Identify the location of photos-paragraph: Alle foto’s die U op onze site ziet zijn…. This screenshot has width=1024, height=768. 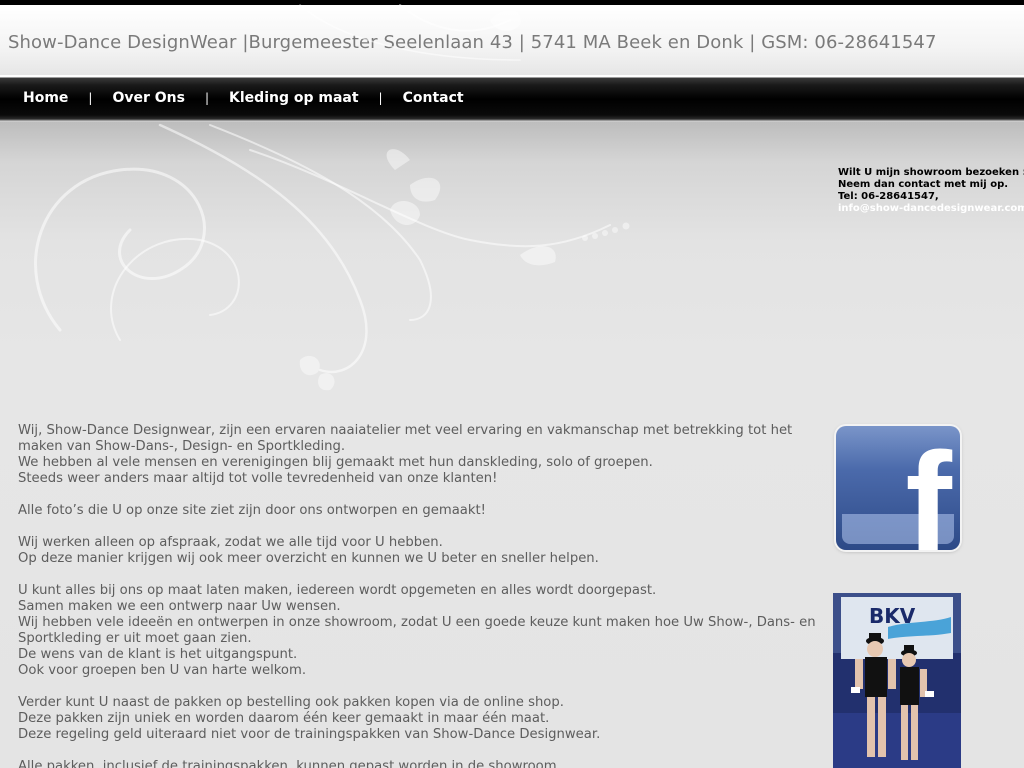
(418, 511).